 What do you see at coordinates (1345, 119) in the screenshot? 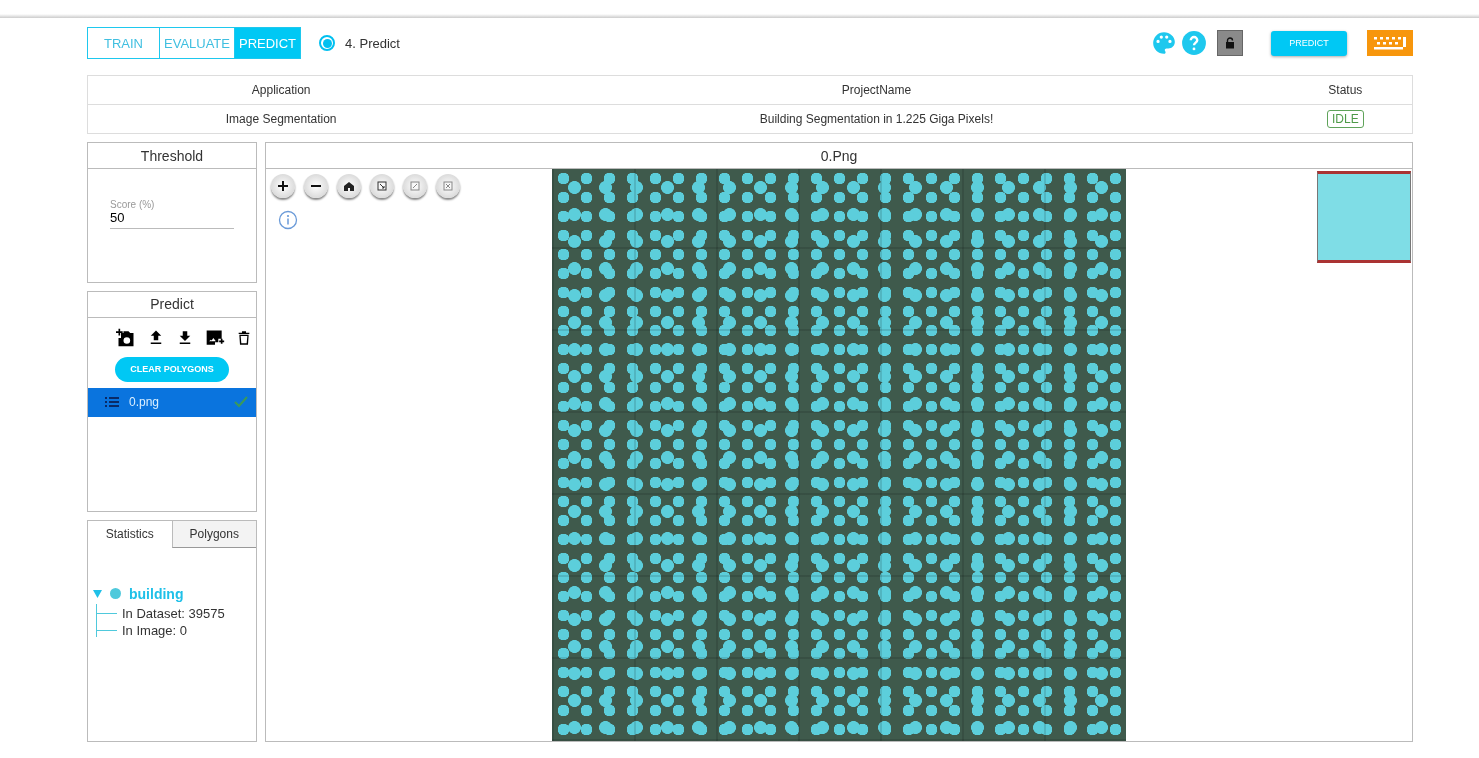
I see `status-badge: IDLE` at bounding box center [1345, 119].